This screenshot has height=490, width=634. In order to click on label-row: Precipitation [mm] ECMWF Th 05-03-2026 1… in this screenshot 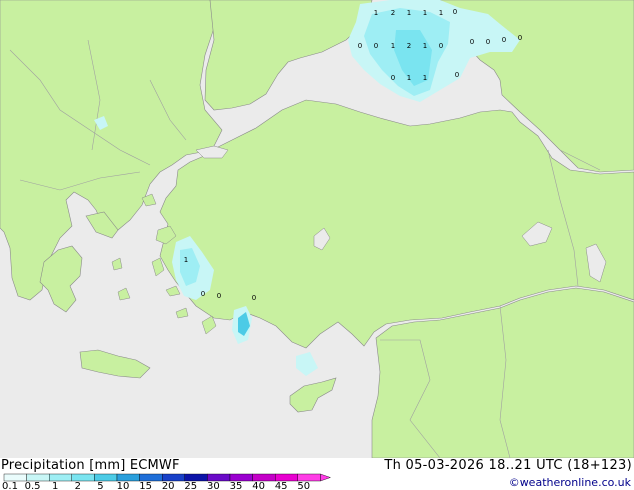, I will do `click(317, 465)`.